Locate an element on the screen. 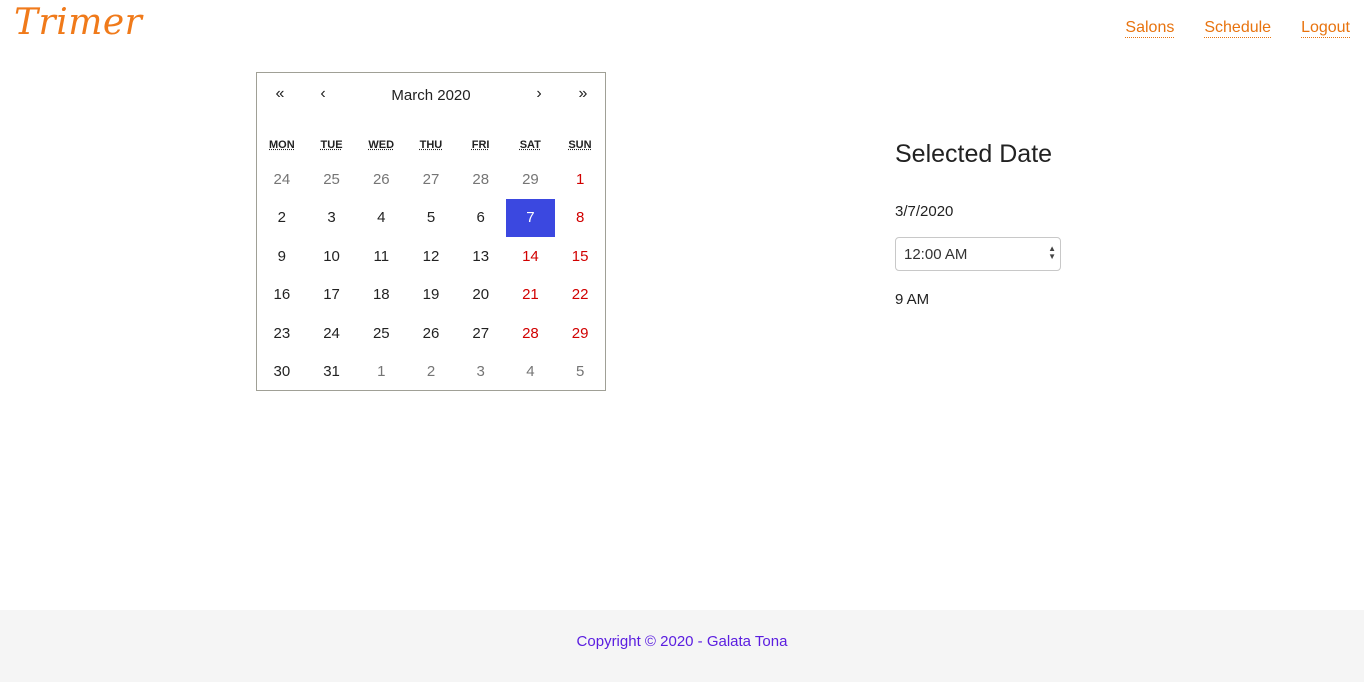  calendar-day: 22 is located at coordinates (580, 295).